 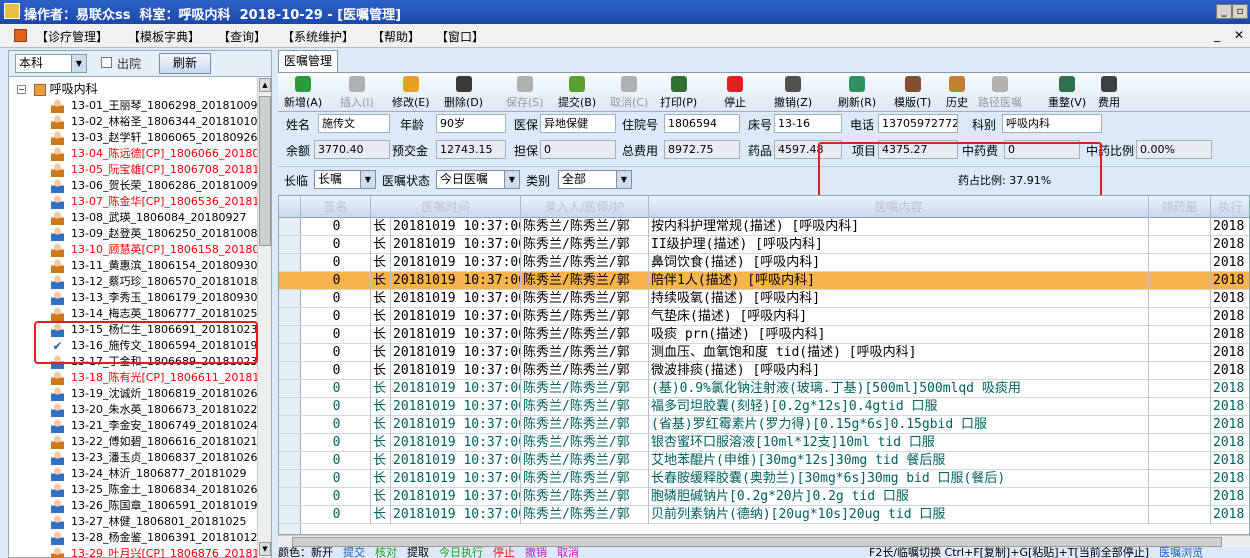 I want to click on header-sign: 签名, so click(x=336, y=207).